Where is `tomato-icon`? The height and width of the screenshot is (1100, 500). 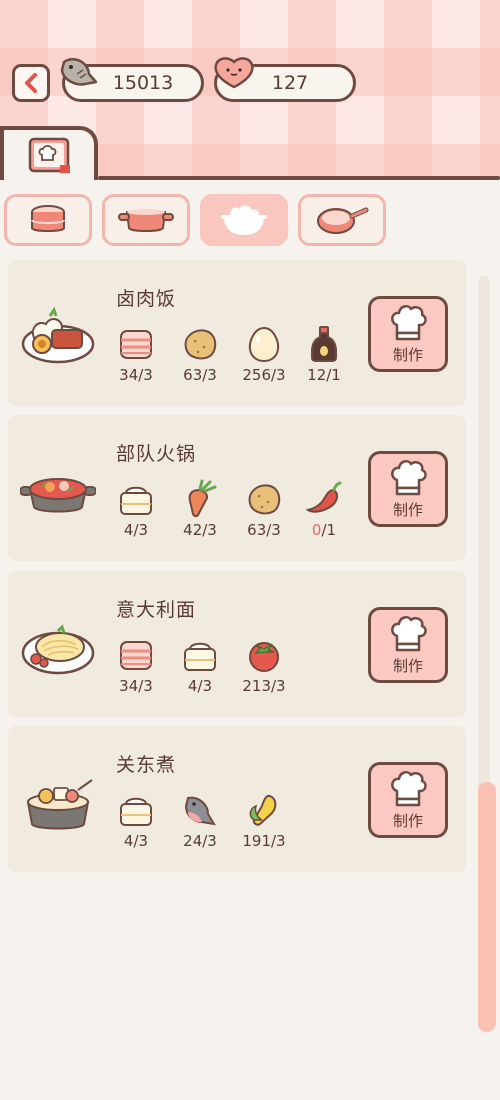
tomato-icon is located at coordinates (264, 655).